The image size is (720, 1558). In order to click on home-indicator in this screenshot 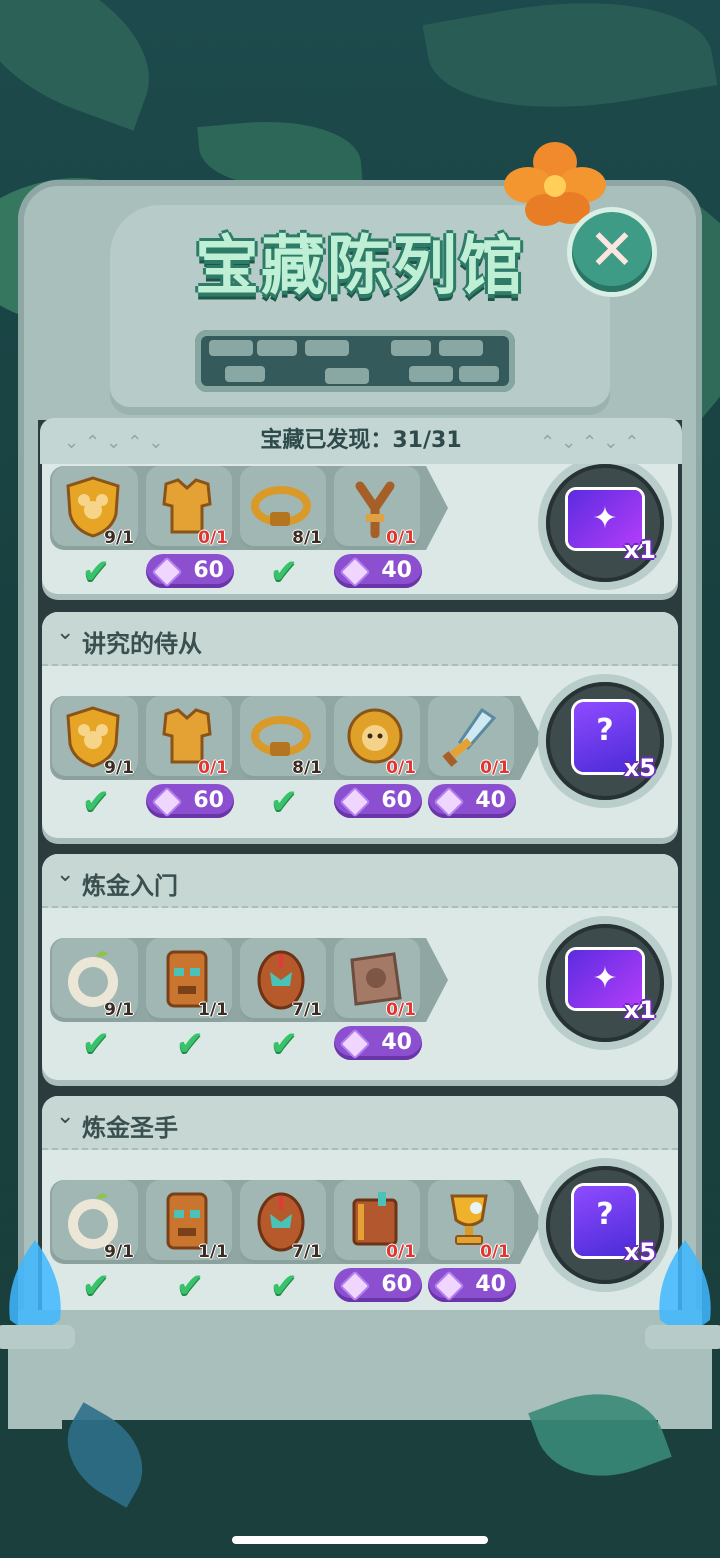, I will do `click(360, 1540)`.